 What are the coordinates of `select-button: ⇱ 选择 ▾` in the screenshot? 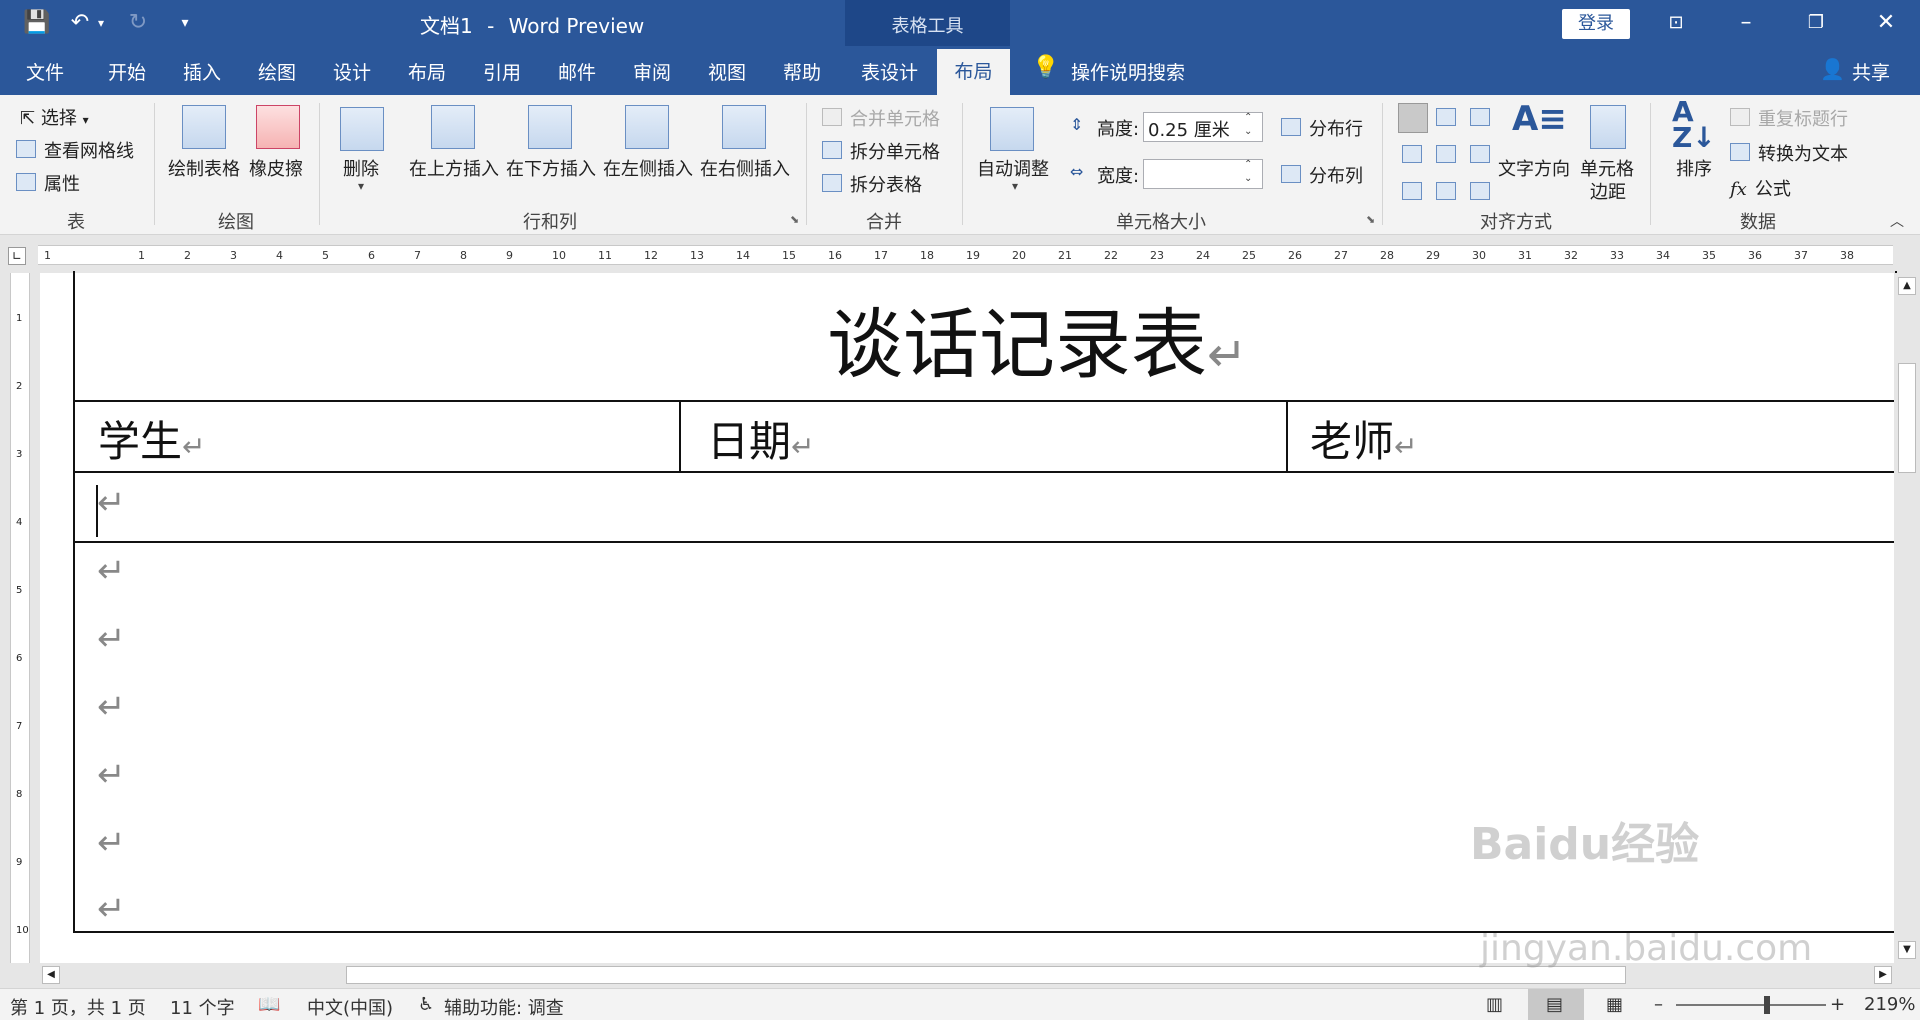 It's located at (54, 117).